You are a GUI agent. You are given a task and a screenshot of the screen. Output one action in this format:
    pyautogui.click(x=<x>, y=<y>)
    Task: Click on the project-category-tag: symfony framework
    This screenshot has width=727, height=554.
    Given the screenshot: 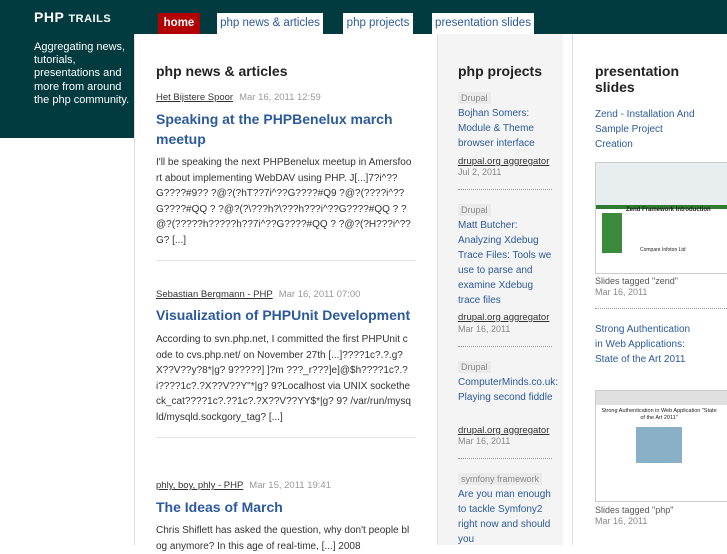 What is the action you would take?
    pyautogui.click(x=500, y=479)
    